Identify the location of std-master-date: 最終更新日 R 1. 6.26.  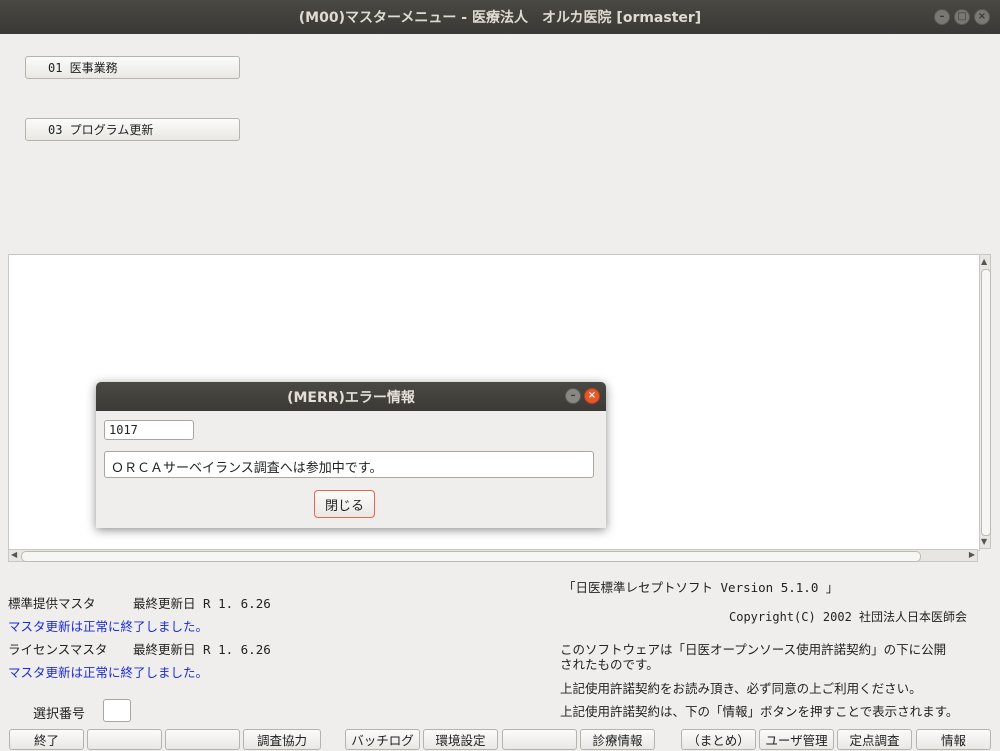
(202, 603).